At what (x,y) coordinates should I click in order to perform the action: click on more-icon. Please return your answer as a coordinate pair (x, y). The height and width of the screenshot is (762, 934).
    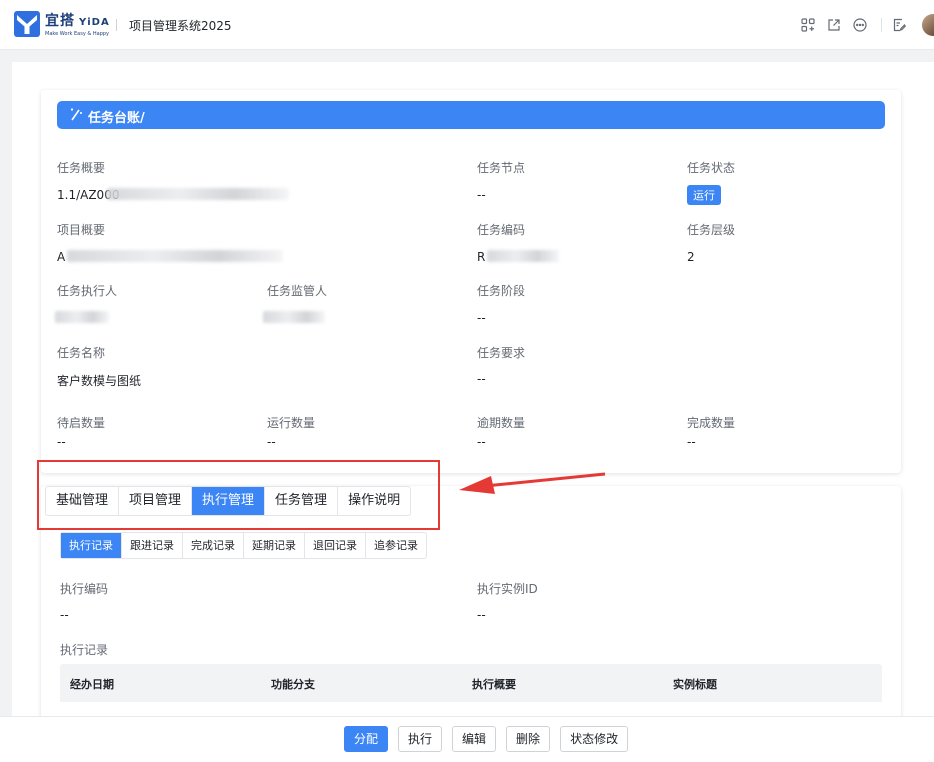
    Looking at the image, I should click on (860, 25).